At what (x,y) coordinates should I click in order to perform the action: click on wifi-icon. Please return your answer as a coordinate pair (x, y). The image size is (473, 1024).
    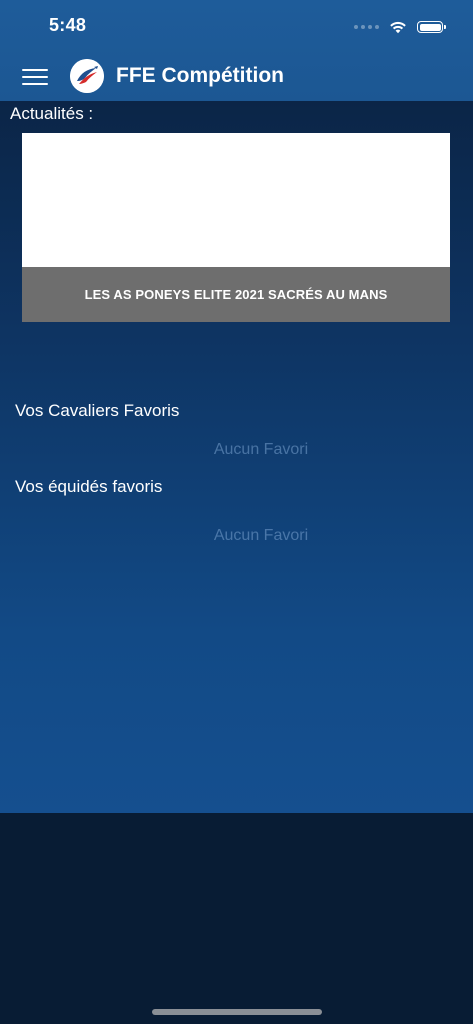
    Looking at the image, I should click on (398, 27).